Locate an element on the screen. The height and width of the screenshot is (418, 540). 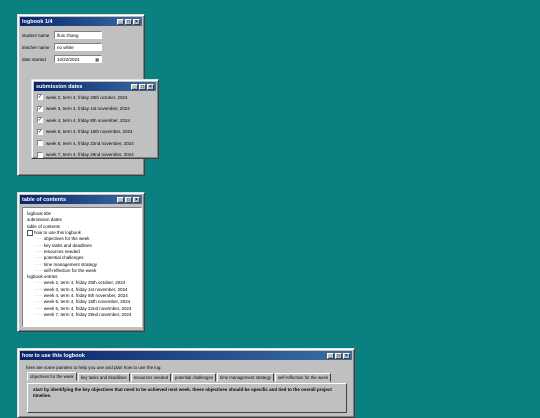
teacher-name-field: no white is located at coordinates (78, 47).